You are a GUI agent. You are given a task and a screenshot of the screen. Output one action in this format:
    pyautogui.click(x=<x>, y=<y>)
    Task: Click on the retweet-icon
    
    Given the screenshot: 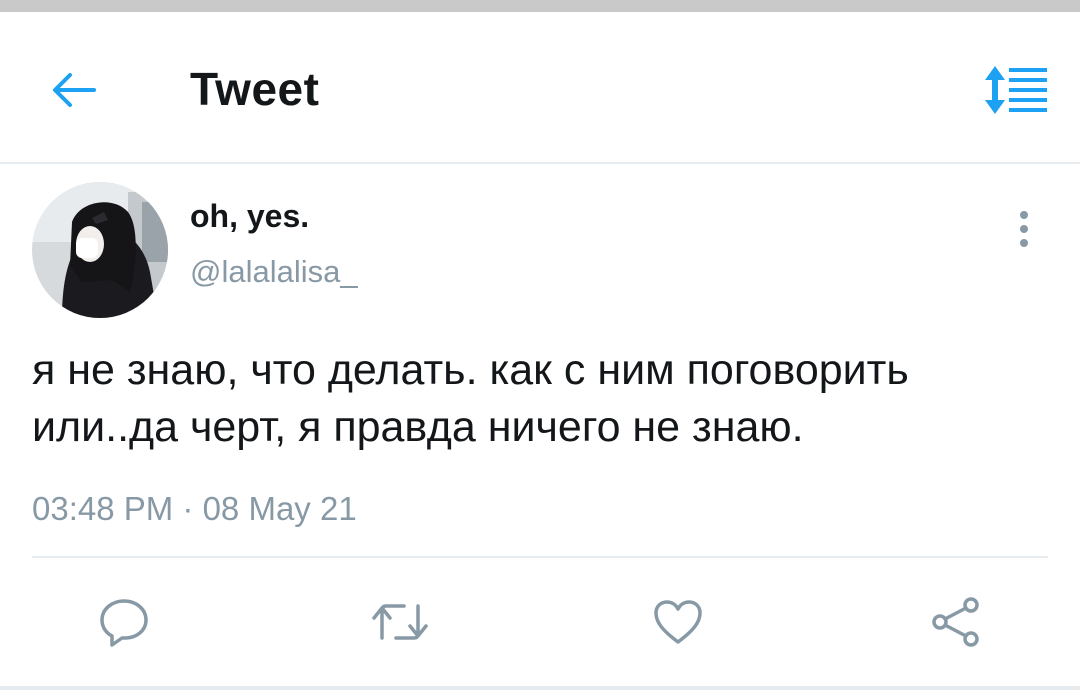 What is the action you would take?
    pyautogui.click(x=400, y=622)
    